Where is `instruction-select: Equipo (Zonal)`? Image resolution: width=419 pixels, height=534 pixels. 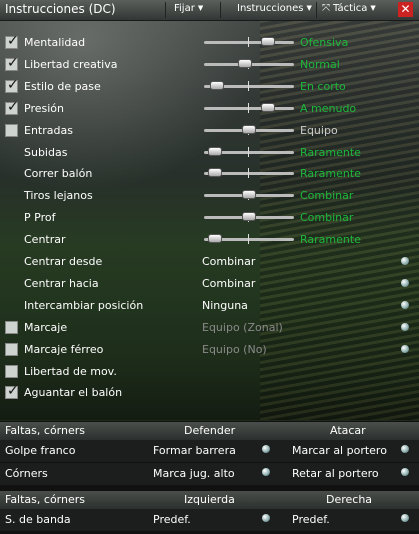
instruction-select: Equipo (Zonal) is located at coordinates (242, 327).